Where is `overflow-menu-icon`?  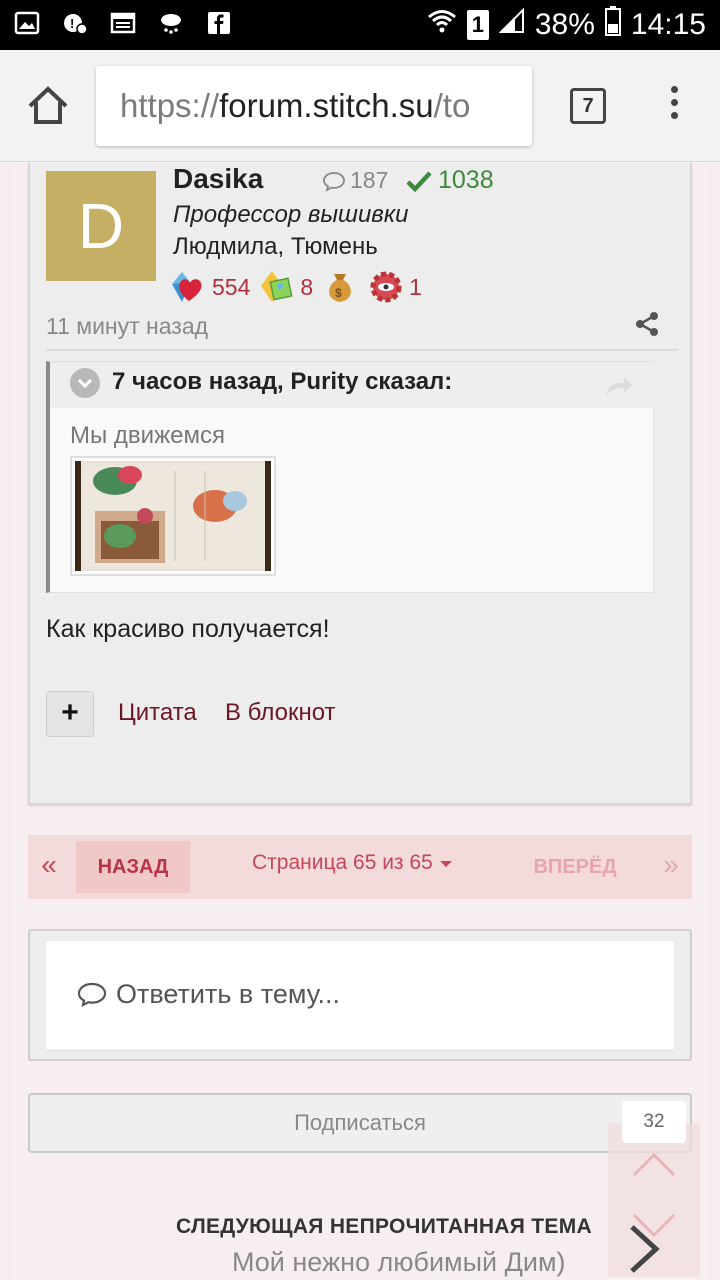 overflow-menu-icon is located at coordinates (674, 106).